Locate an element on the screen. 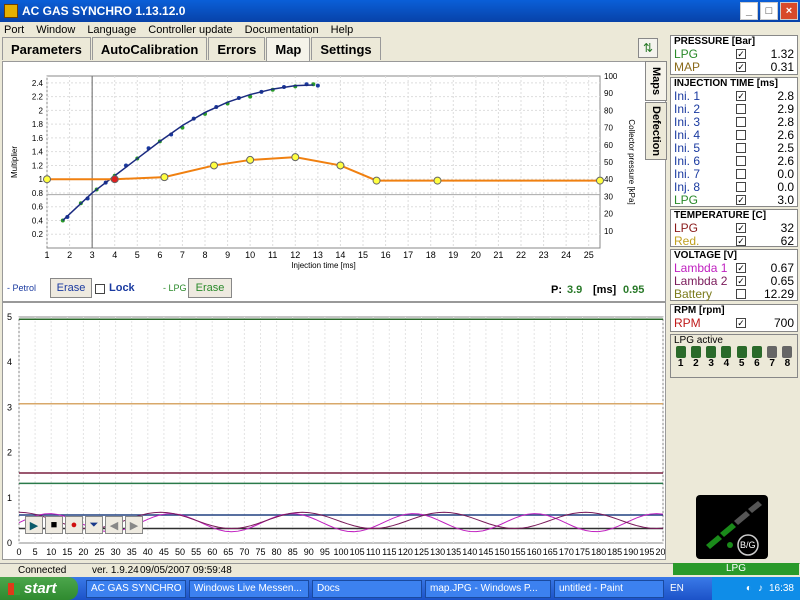  x-tick-label: 2 is located at coordinates (69, 255).